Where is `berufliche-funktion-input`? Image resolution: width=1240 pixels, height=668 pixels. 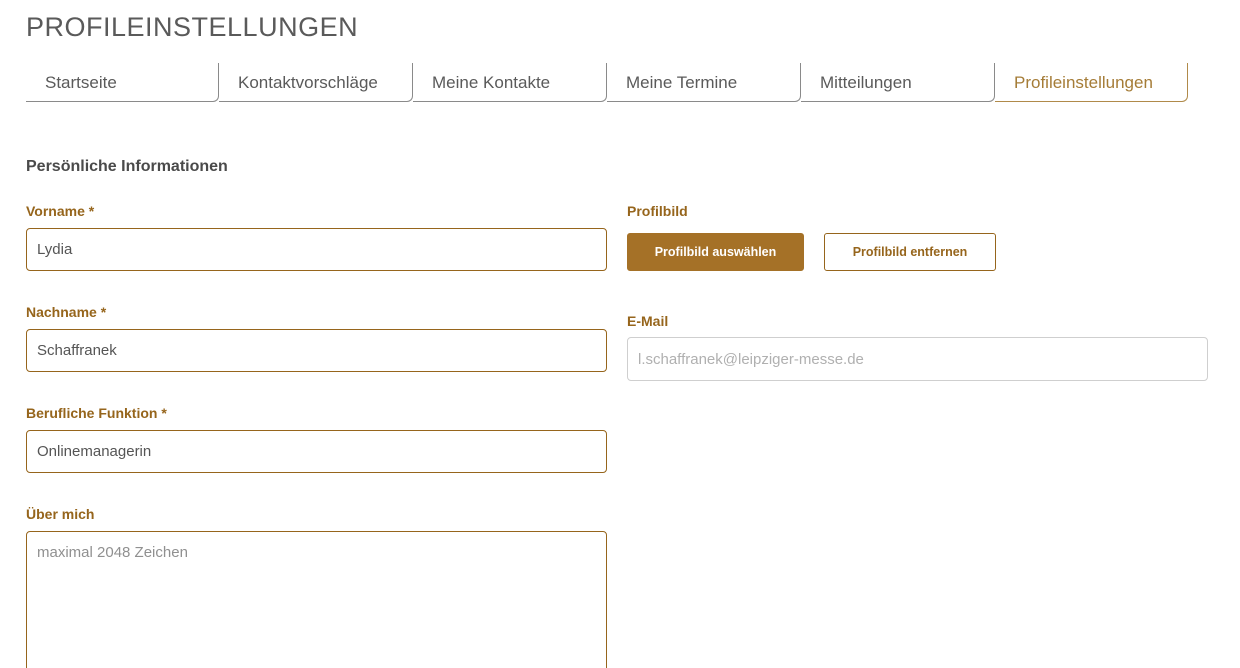
berufliche-funktion-input is located at coordinates (316, 451).